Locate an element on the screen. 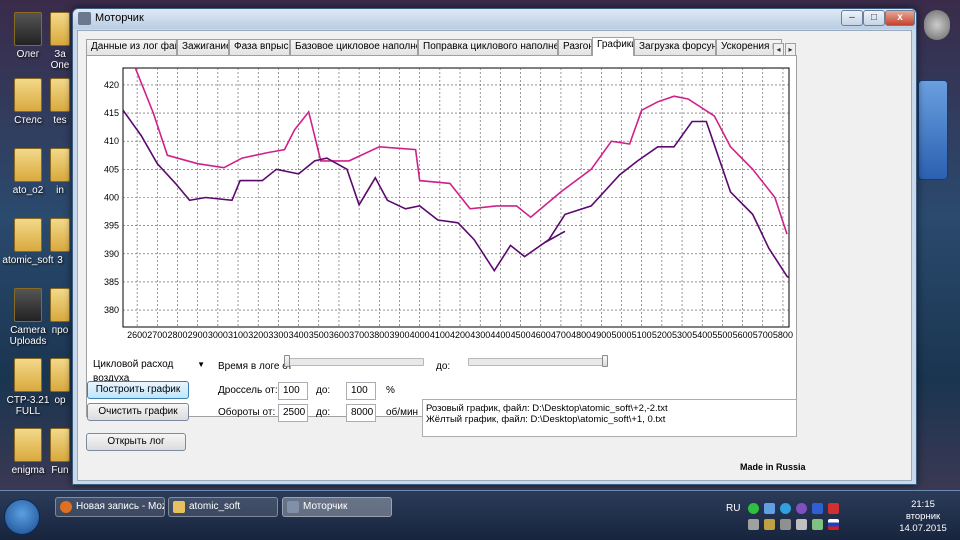 The image size is (960, 540). x-tick-label: 5500 is located at coordinates (722, 335).